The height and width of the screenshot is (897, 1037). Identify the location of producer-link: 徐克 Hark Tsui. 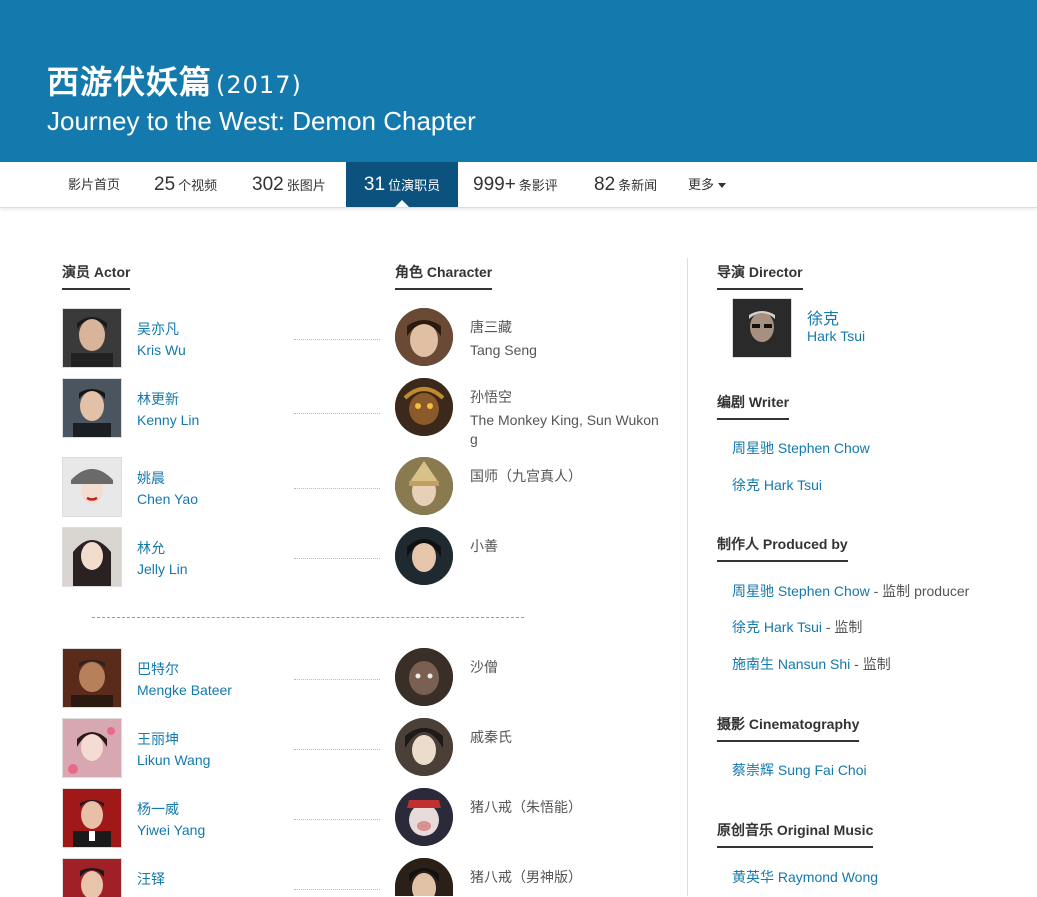
(777, 627).